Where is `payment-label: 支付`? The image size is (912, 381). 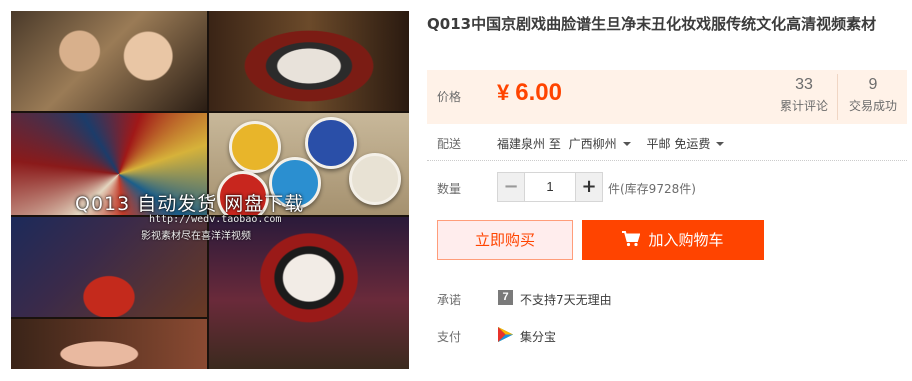 payment-label: 支付 is located at coordinates (449, 337).